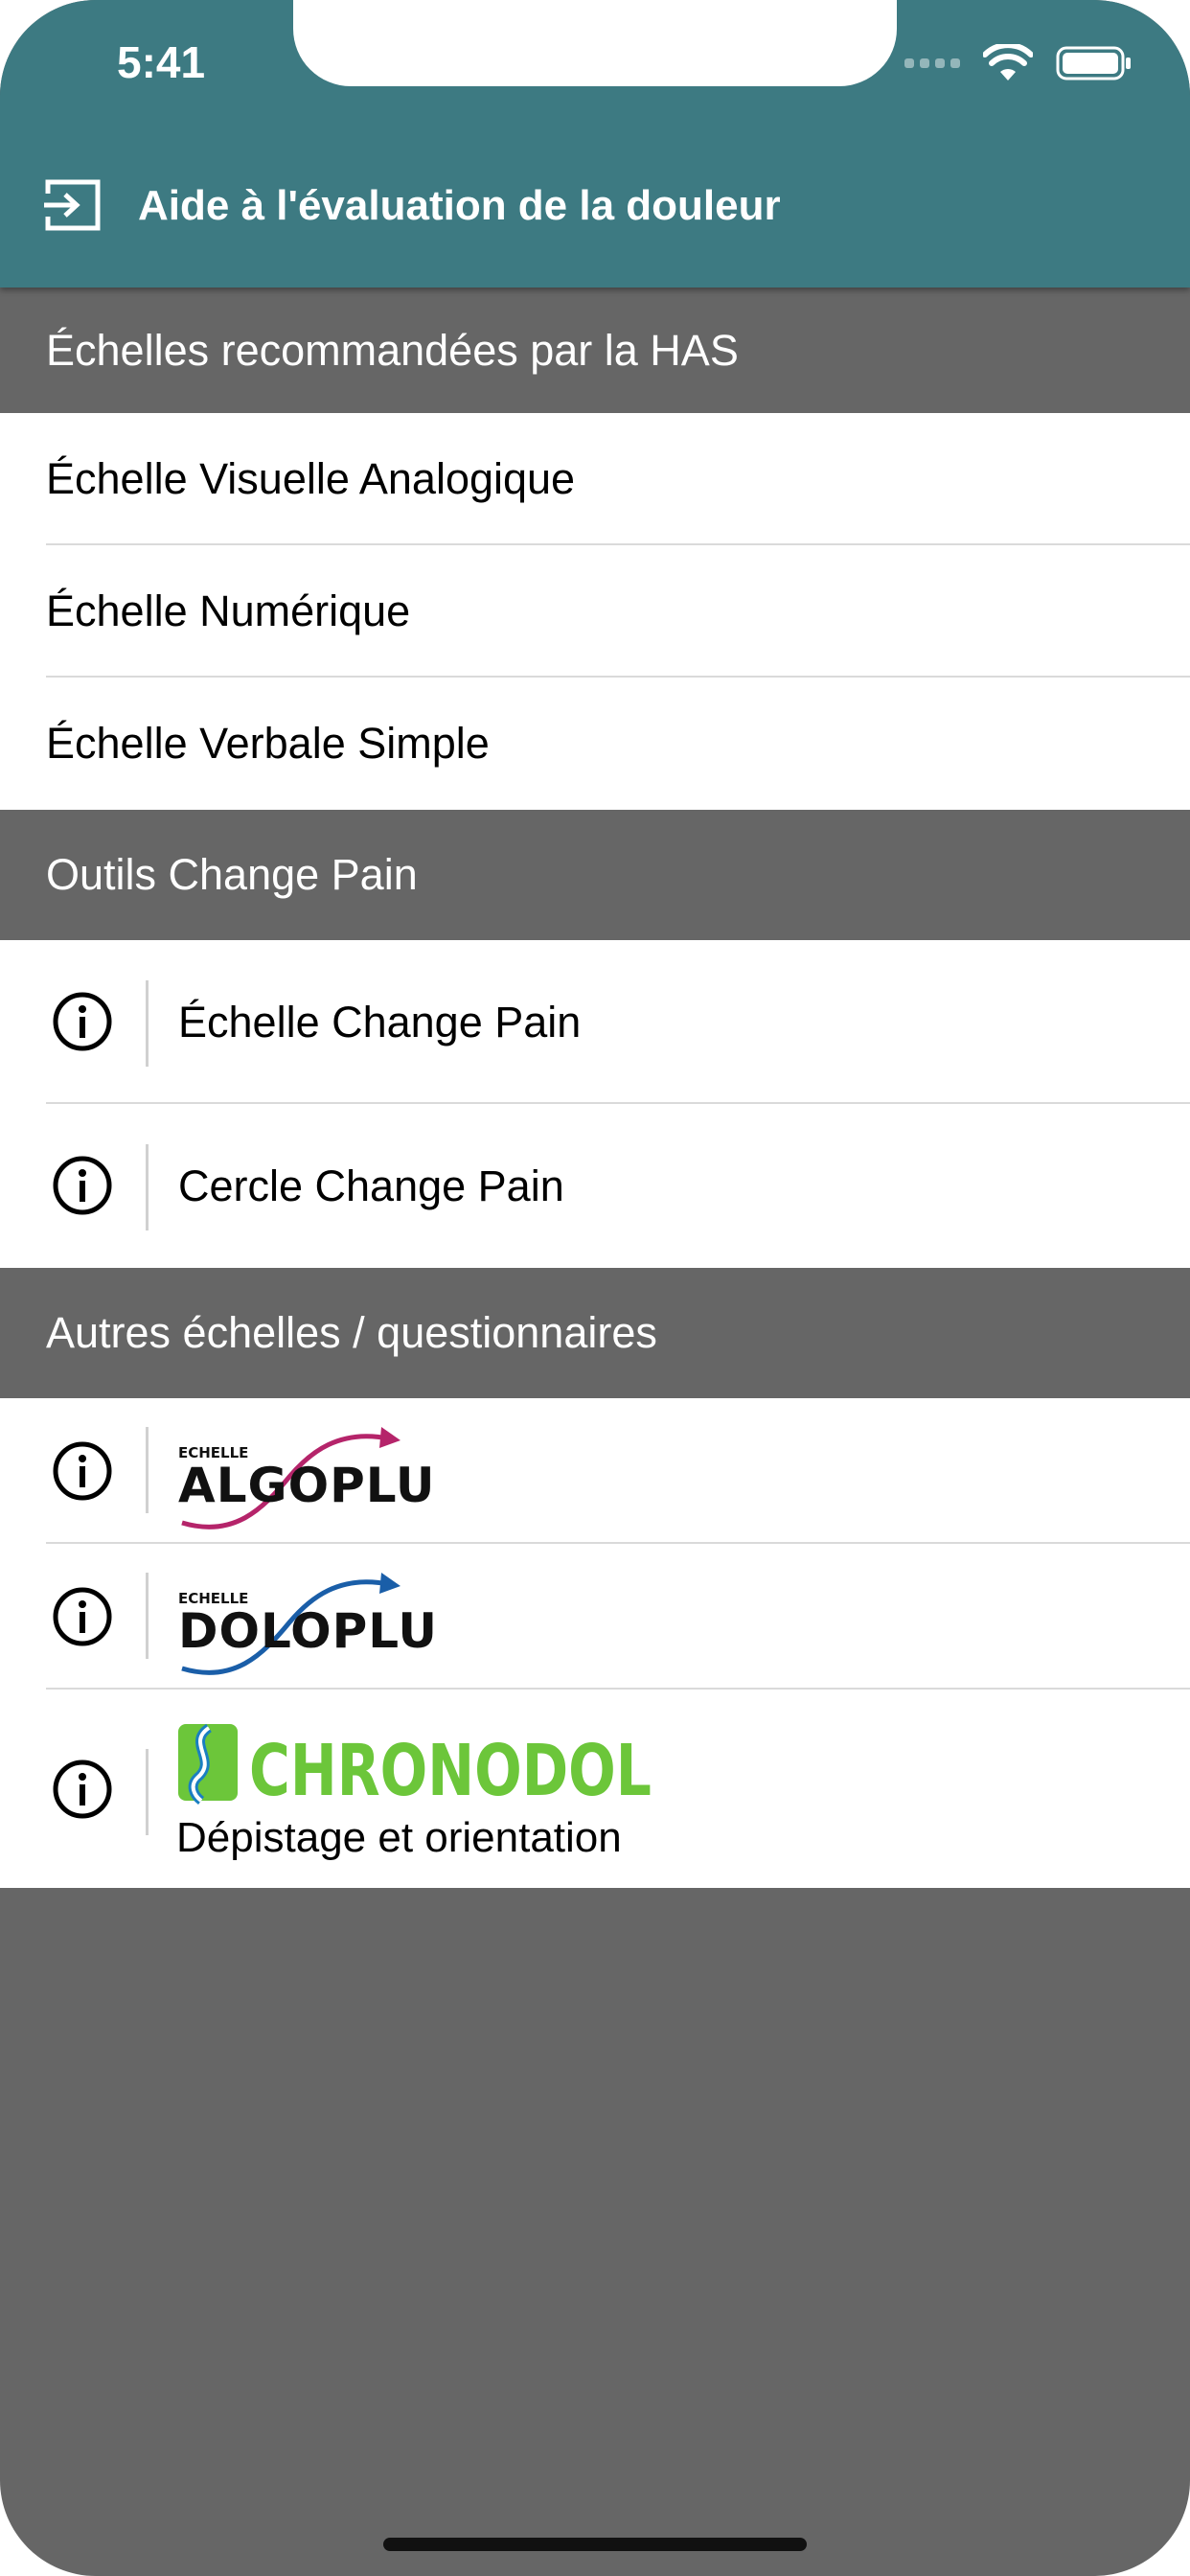 The height and width of the screenshot is (2576, 1190). I want to click on header: 5:41 Aide à l'évaluation de la douleur, so click(595, 144).